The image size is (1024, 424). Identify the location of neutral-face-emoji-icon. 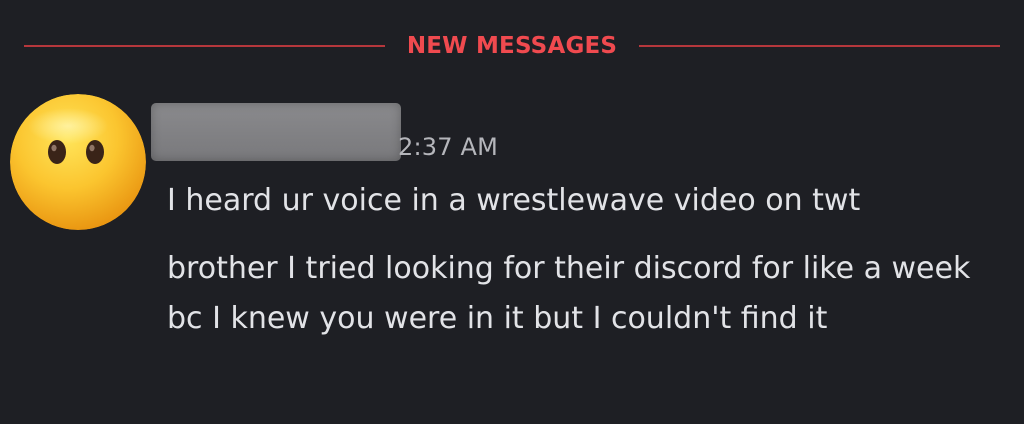
(78, 162).